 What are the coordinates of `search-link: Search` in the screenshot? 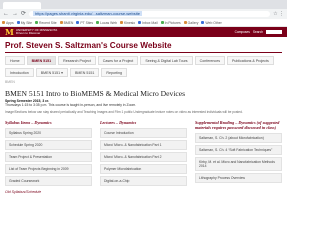 It's located at (258, 32).